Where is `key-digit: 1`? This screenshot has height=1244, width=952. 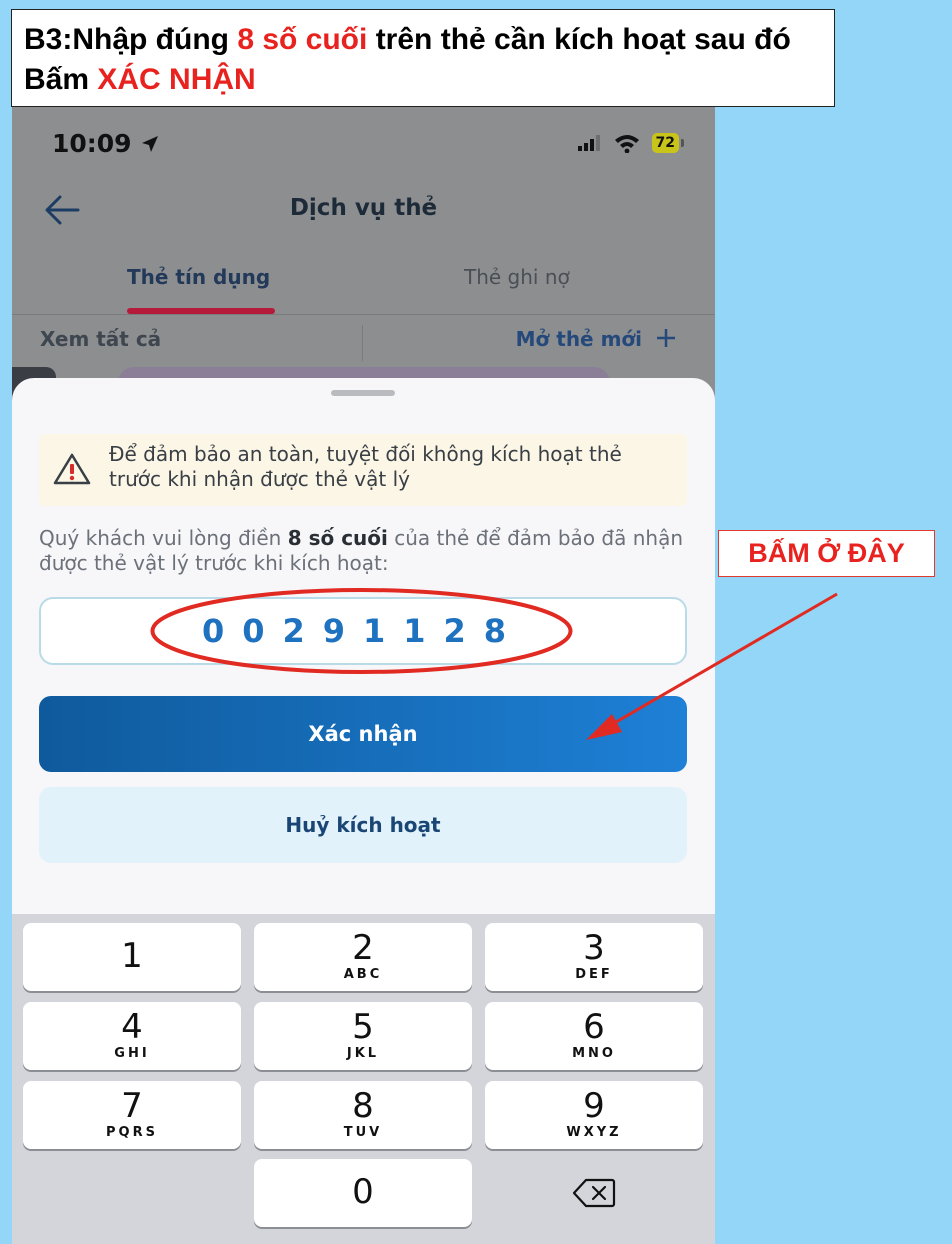
key-digit: 1 is located at coordinates (132, 956).